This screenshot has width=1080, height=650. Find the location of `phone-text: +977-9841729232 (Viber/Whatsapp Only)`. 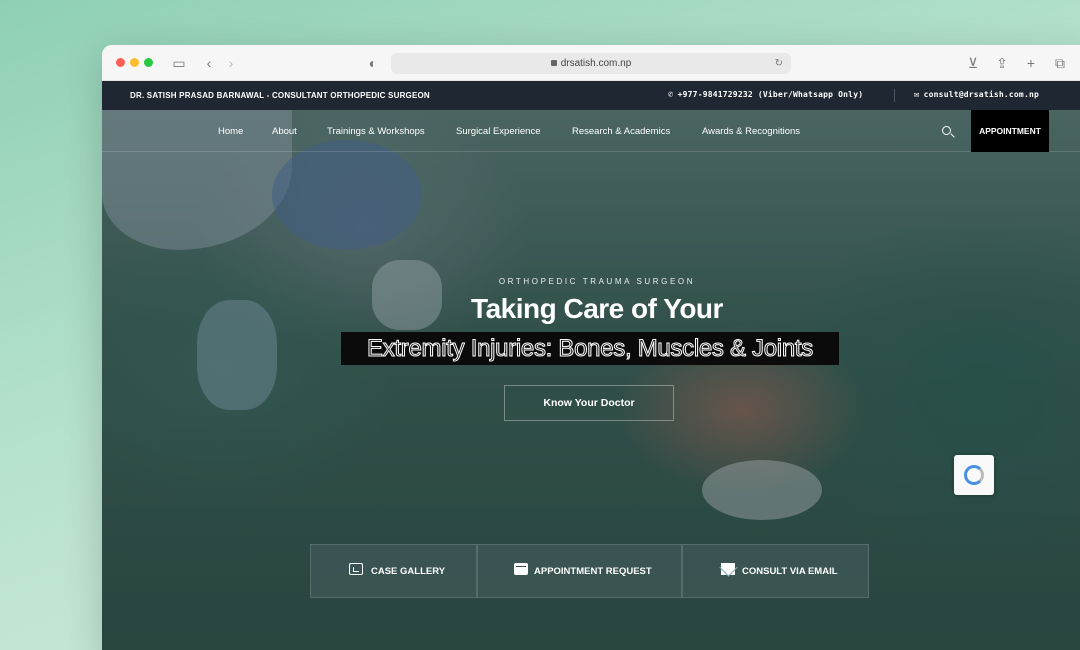

phone-text: +977-9841729232 (Viber/Whatsapp Only) is located at coordinates (770, 94).